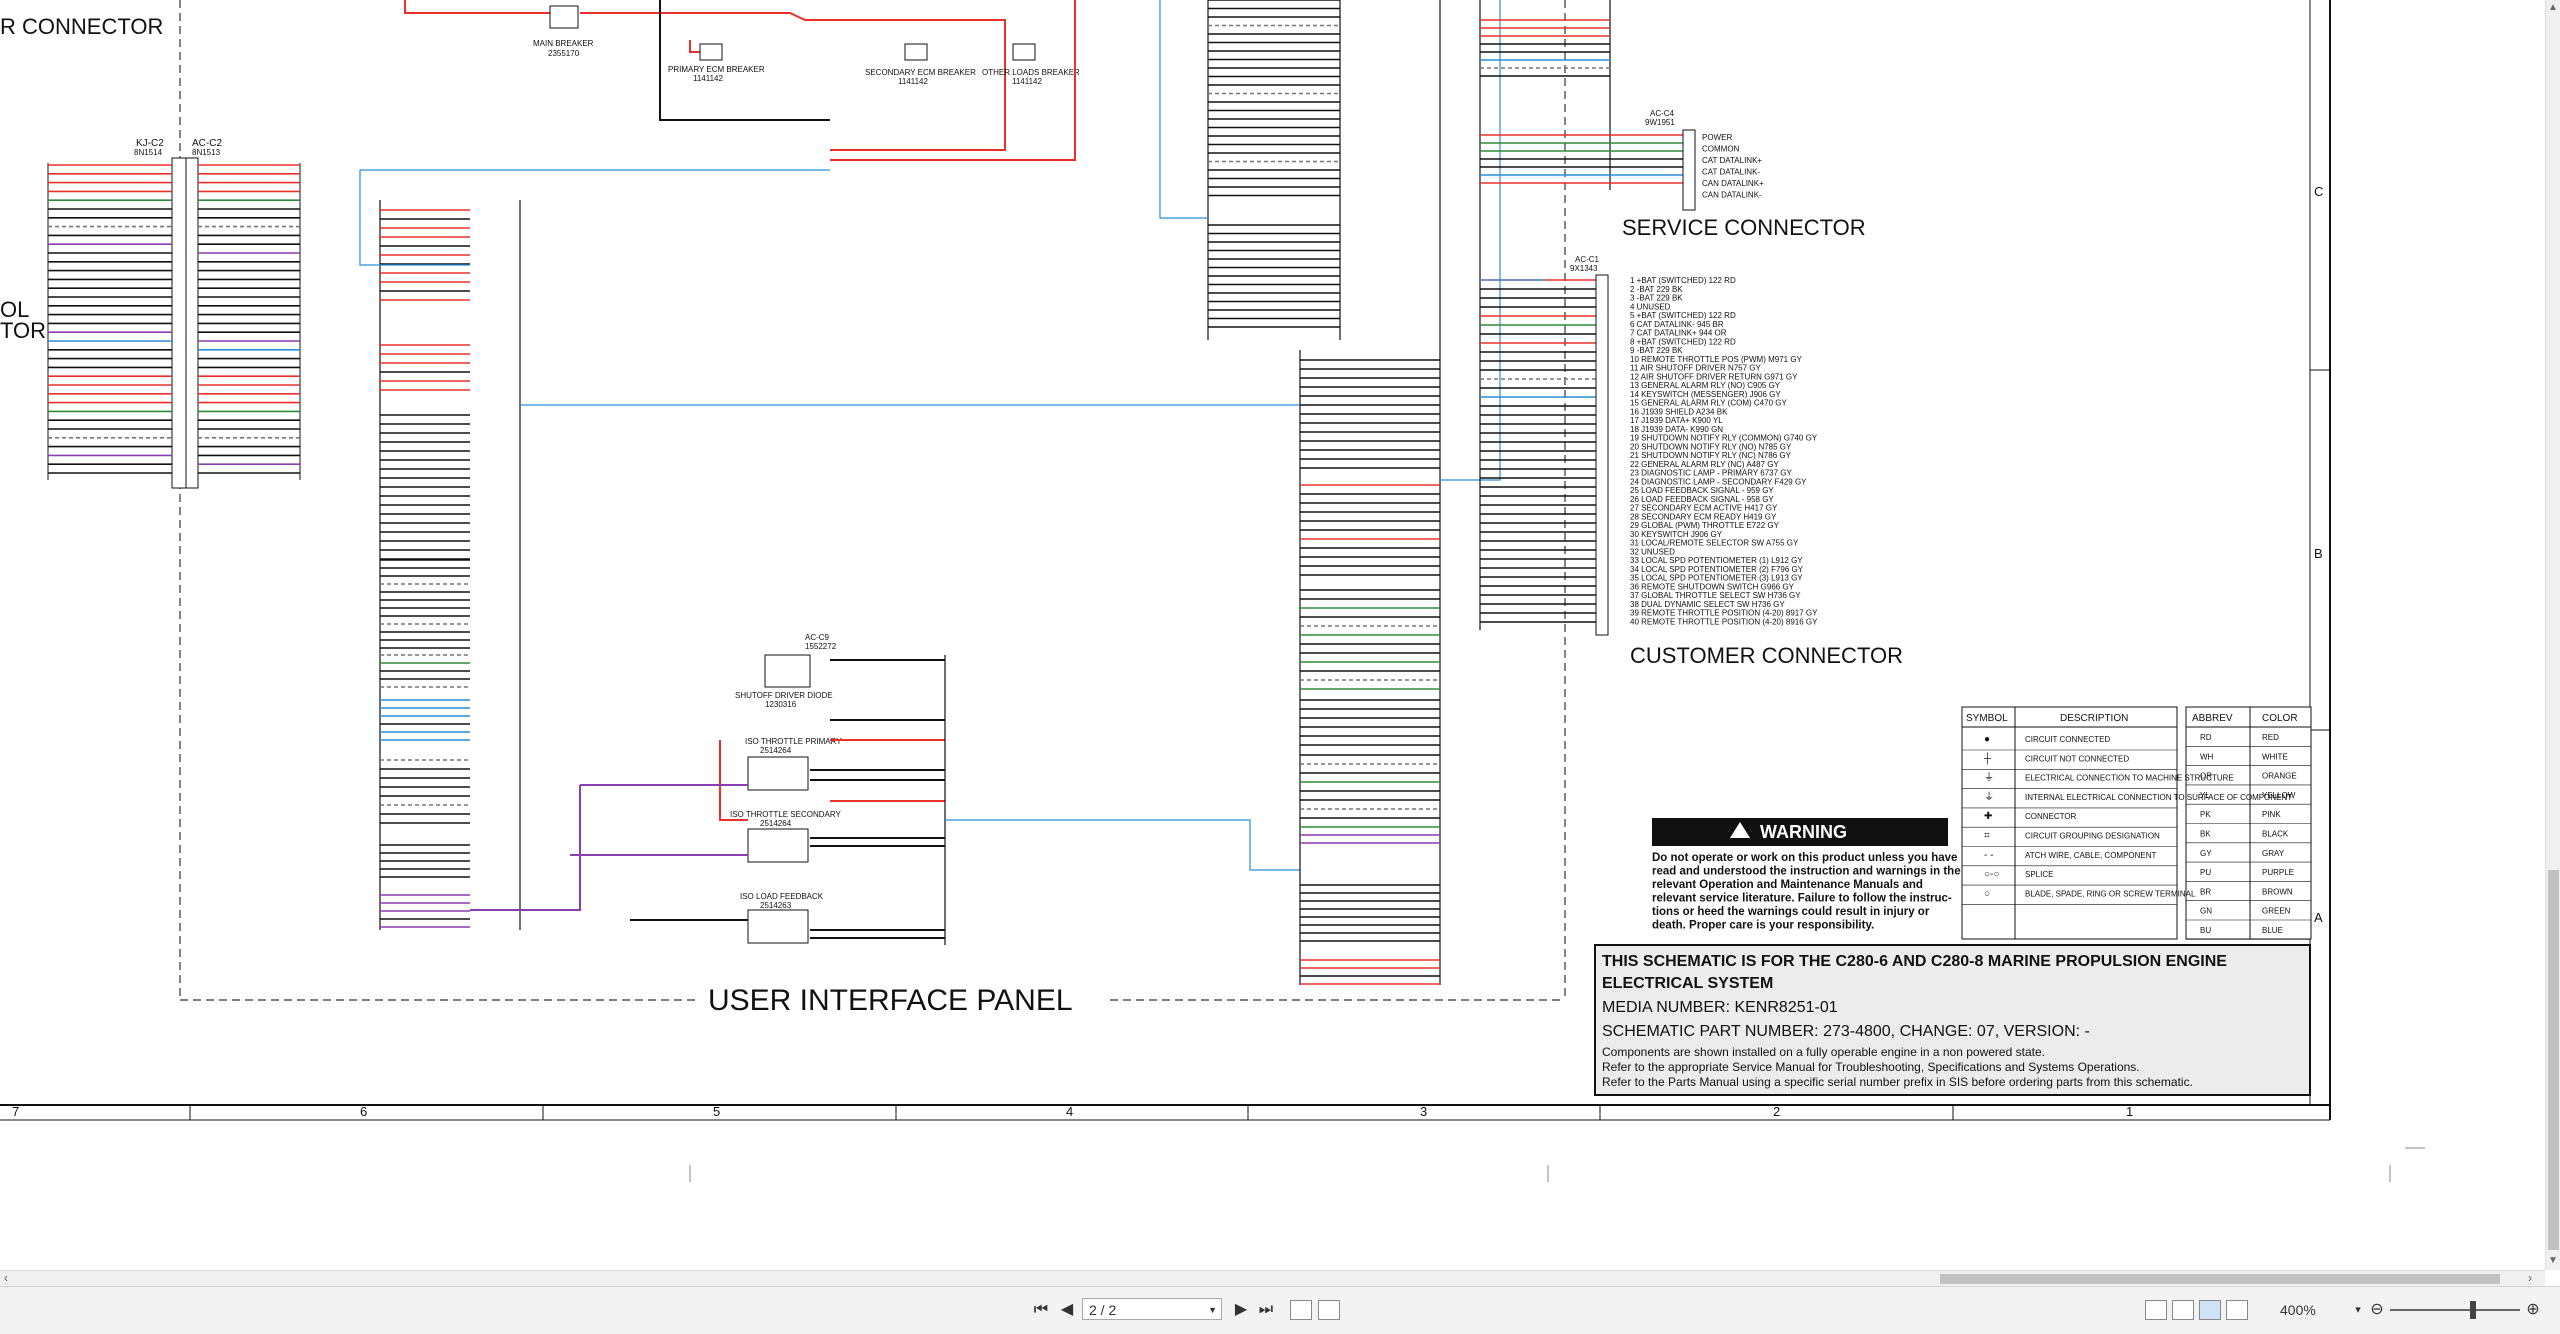 This screenshot has height=1334, width=2560. What do you see at coordinates (2552, 635) in the screenshot?
I see `vertical-scrollbar: ▲ ▼` at bounding box center [2552, 635].